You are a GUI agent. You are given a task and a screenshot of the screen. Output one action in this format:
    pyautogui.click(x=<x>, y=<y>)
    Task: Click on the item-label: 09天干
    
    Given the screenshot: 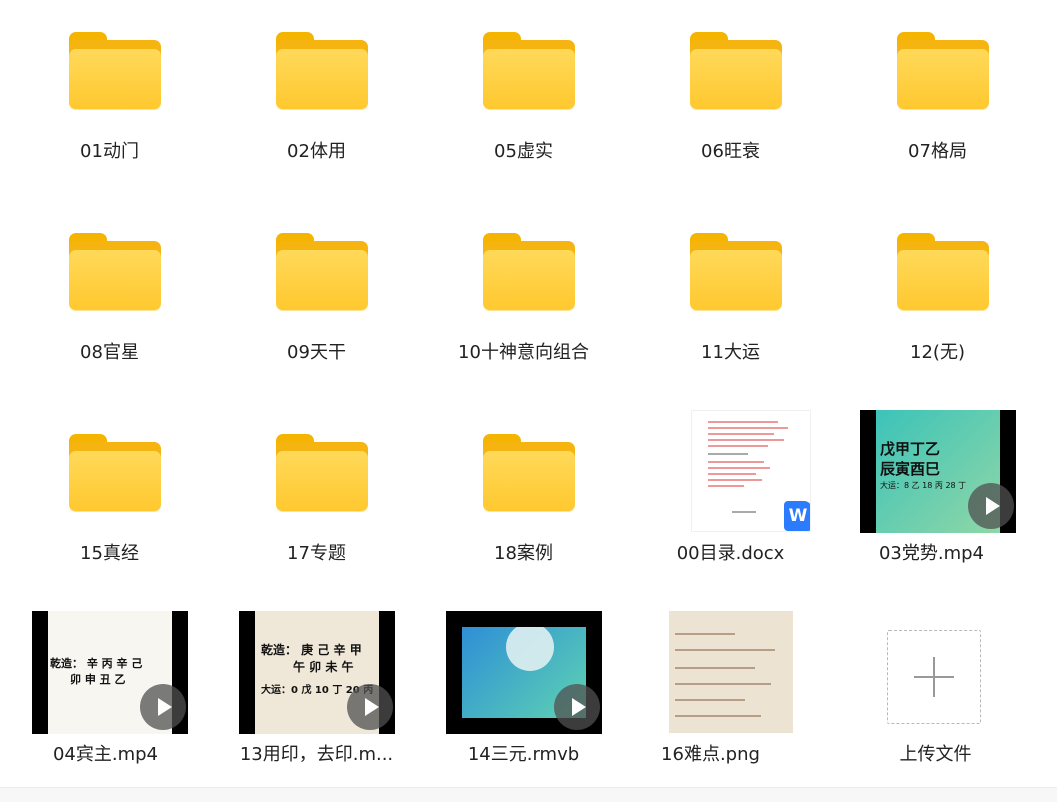 What is the action you would take?
    pyautogui.click(x=316, y=352)
    